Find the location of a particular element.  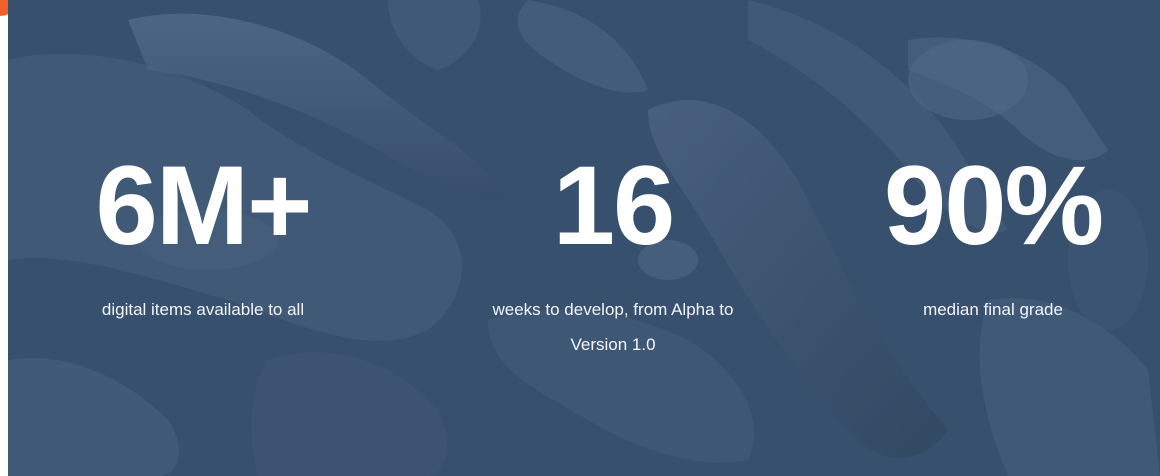

stat-items: 6M+ digital items available to all is located at coordinates (203, 238).